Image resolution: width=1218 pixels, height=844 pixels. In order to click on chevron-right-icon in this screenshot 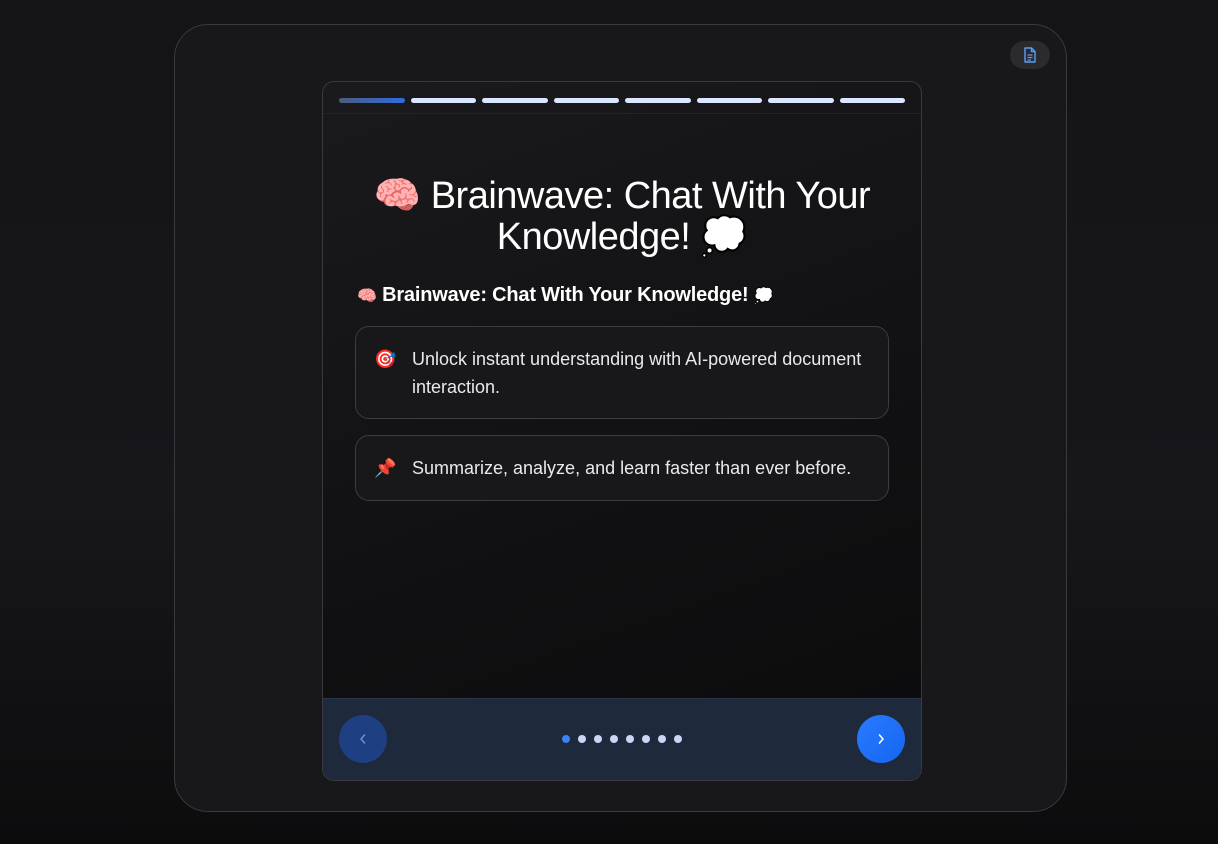, I will do `click(881, 739)`.